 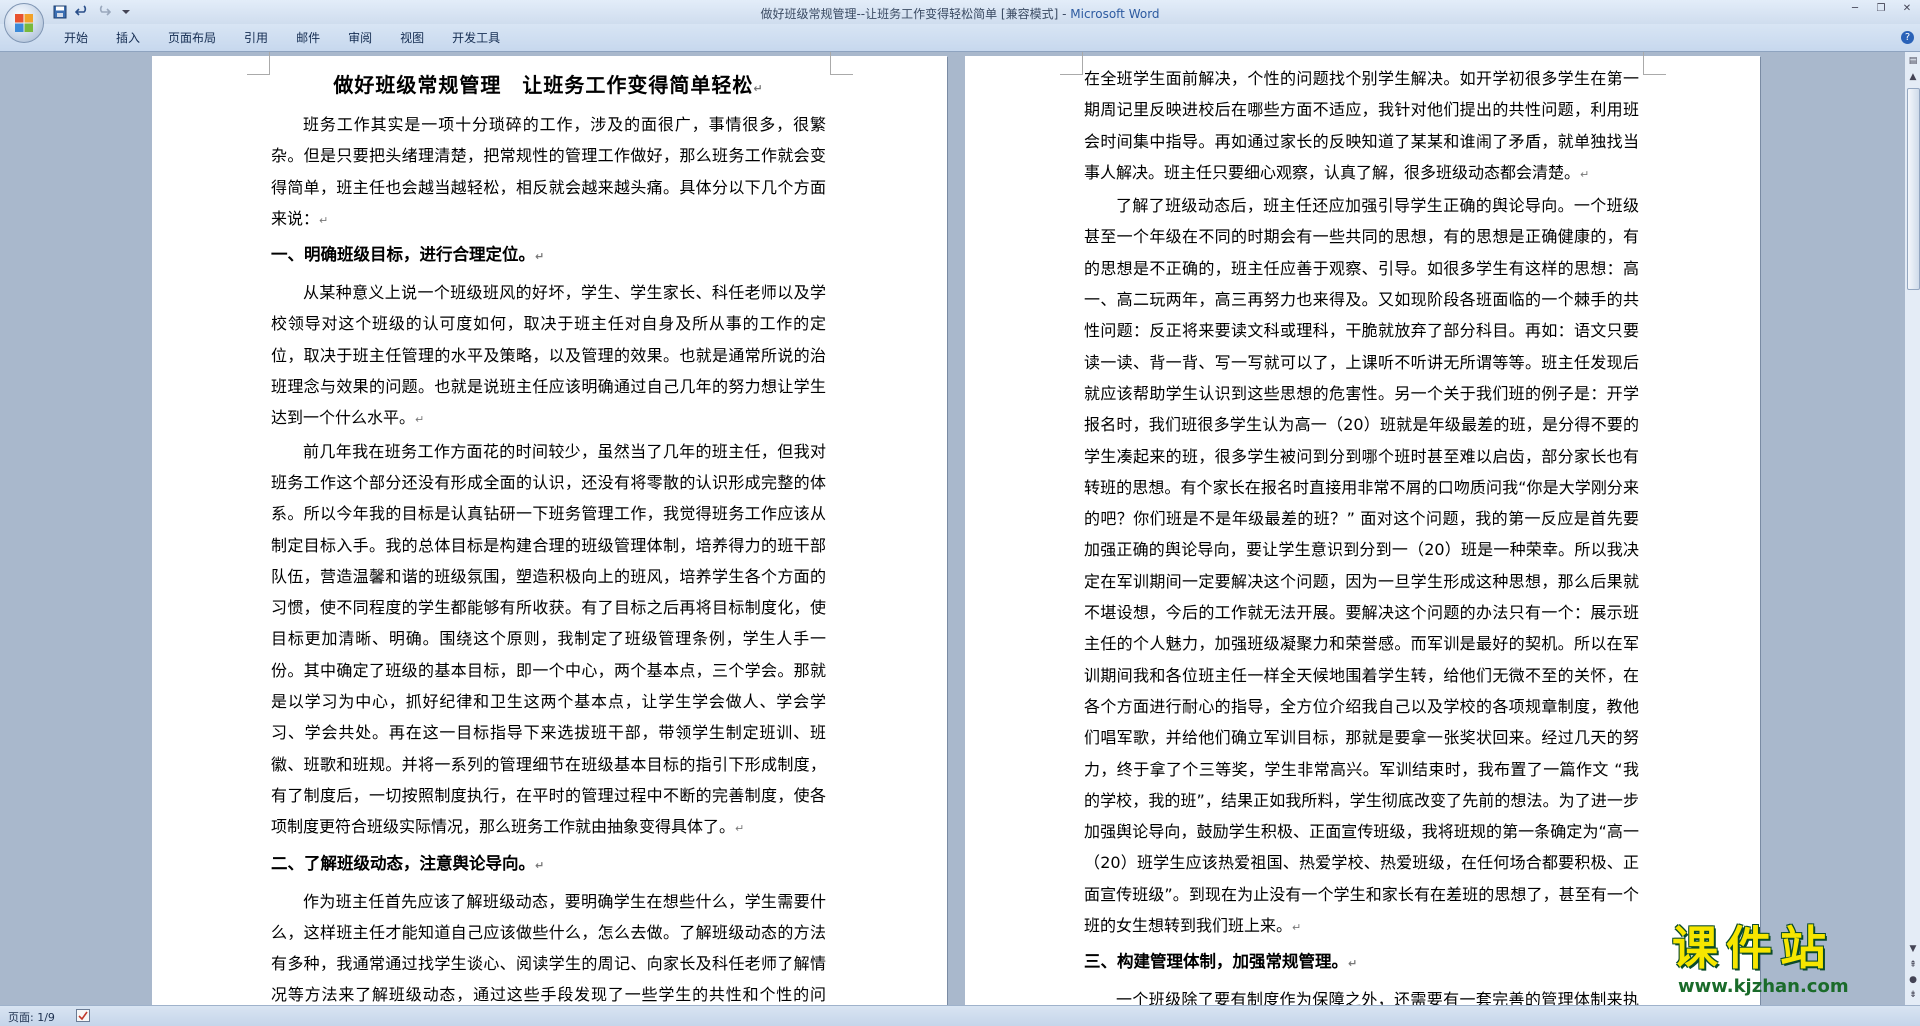 What do you see at coordinates (76, 38) in the screenshot?
I see `tab-home: 开始` at bounding box center [76, 38].